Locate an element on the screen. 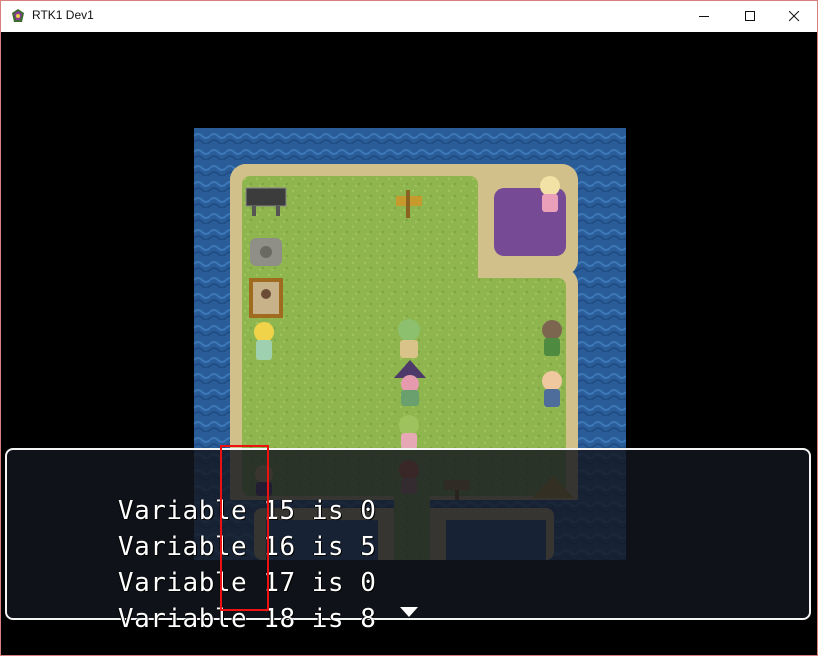 The width and height of the screenshot is (818, 664). character-green-girl is located at coordinates (409, 432).